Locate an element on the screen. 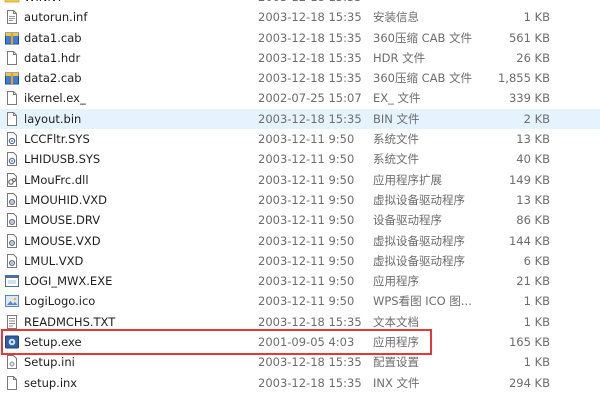 This screenshot has width=600, height=404. file-size: 294 KB is located at coordinates (529, 382).